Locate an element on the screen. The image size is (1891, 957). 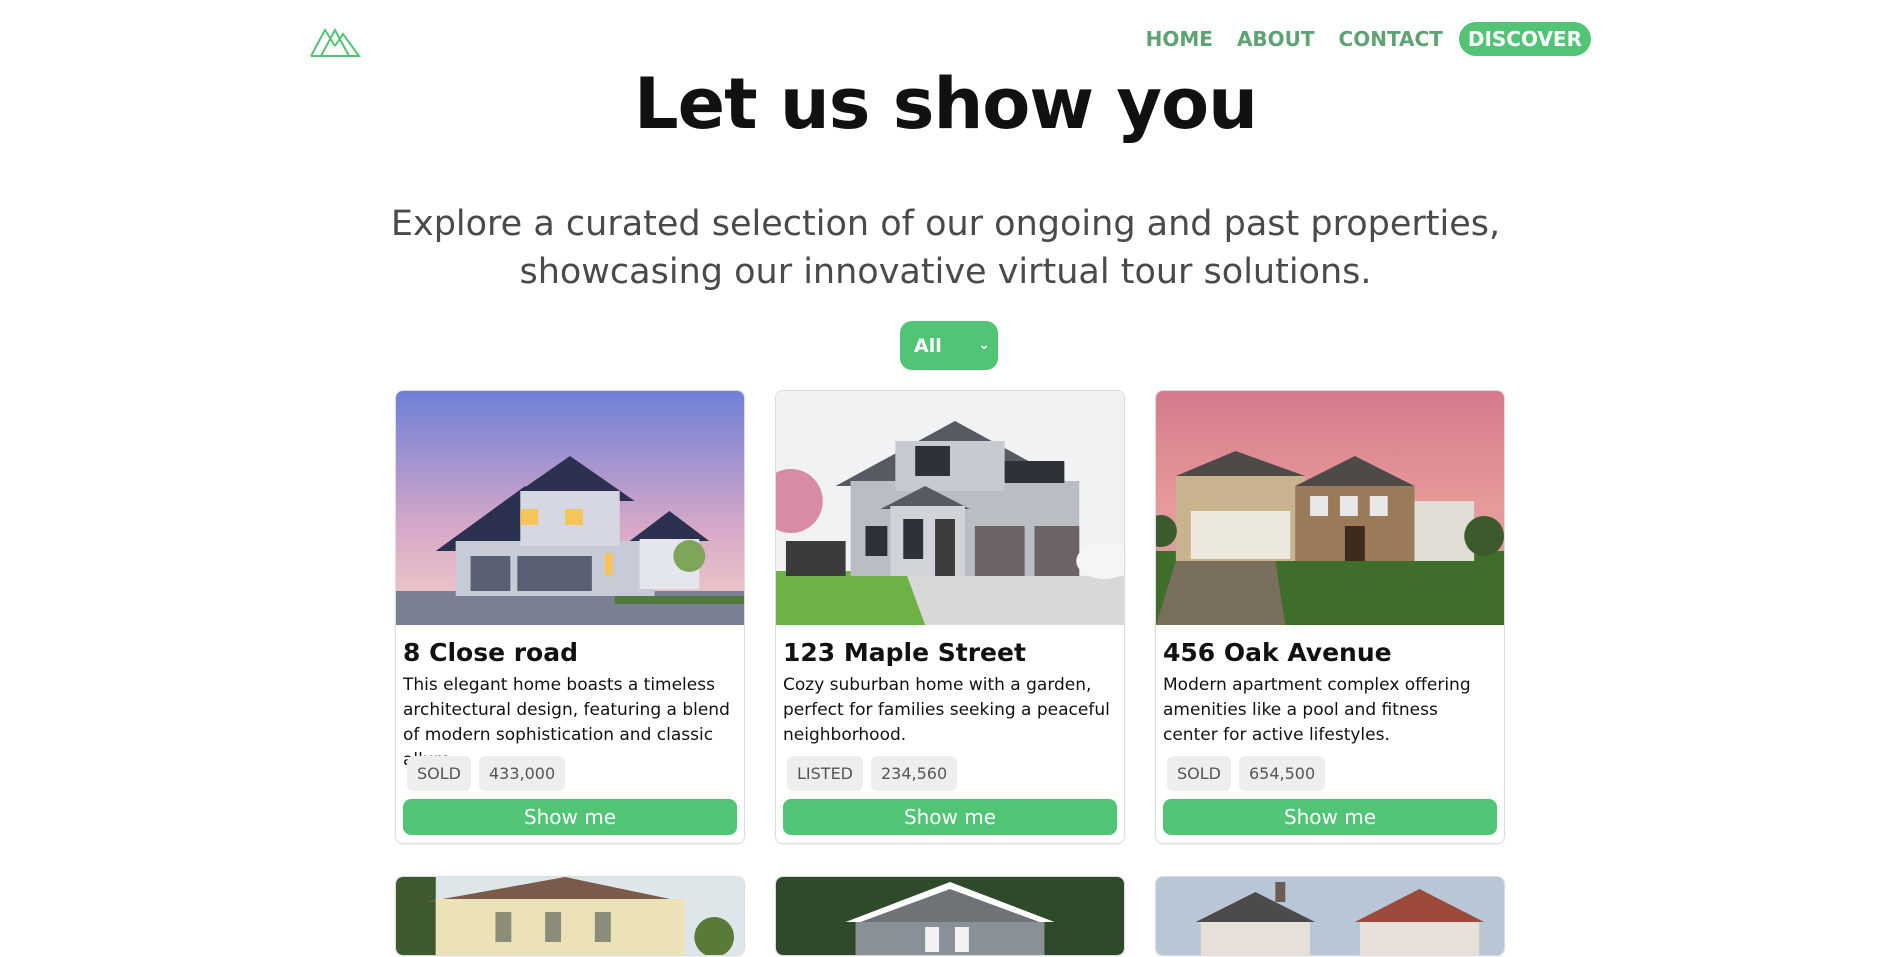
top-navigation: HOME ABOUT CONTACT DISCOVER is located at coordinates (945, 40).